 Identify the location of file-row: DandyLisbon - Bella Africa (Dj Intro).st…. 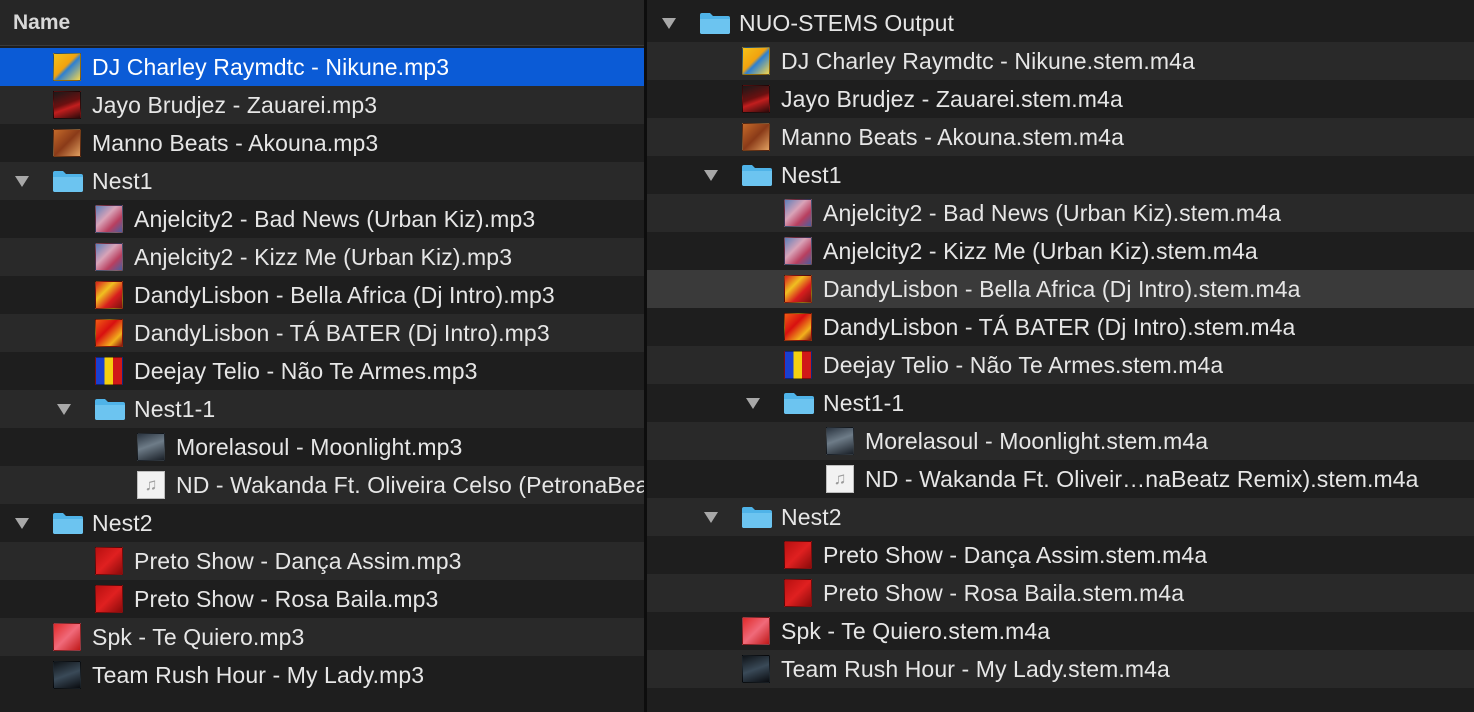
(1060, 289).